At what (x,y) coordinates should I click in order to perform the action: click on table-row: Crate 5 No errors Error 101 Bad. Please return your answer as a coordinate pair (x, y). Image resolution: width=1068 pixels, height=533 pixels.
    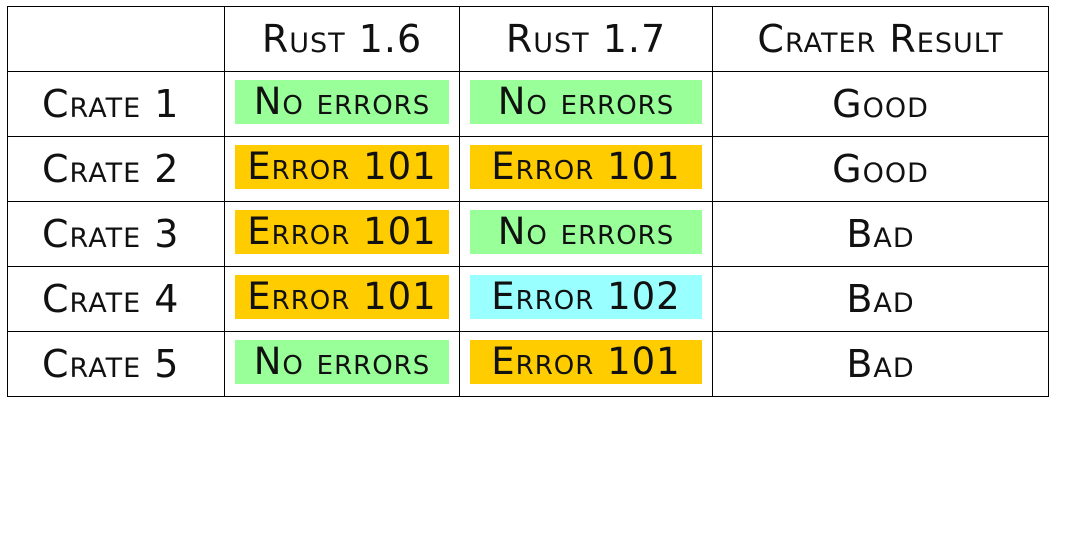
    Looking at the image, I should click on (528, 364).